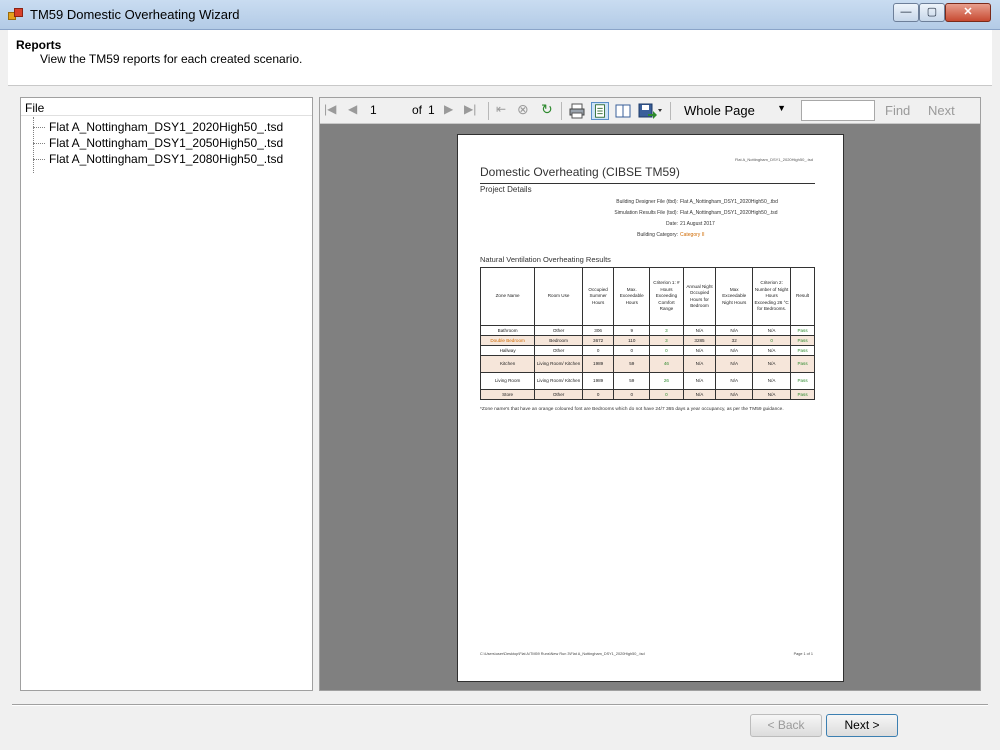  What do you see at coordinates (135, 14) in the screenshot?
I see `window-title: TM59 Domestic Overheating Wizard` at bounding box center [135, 14].